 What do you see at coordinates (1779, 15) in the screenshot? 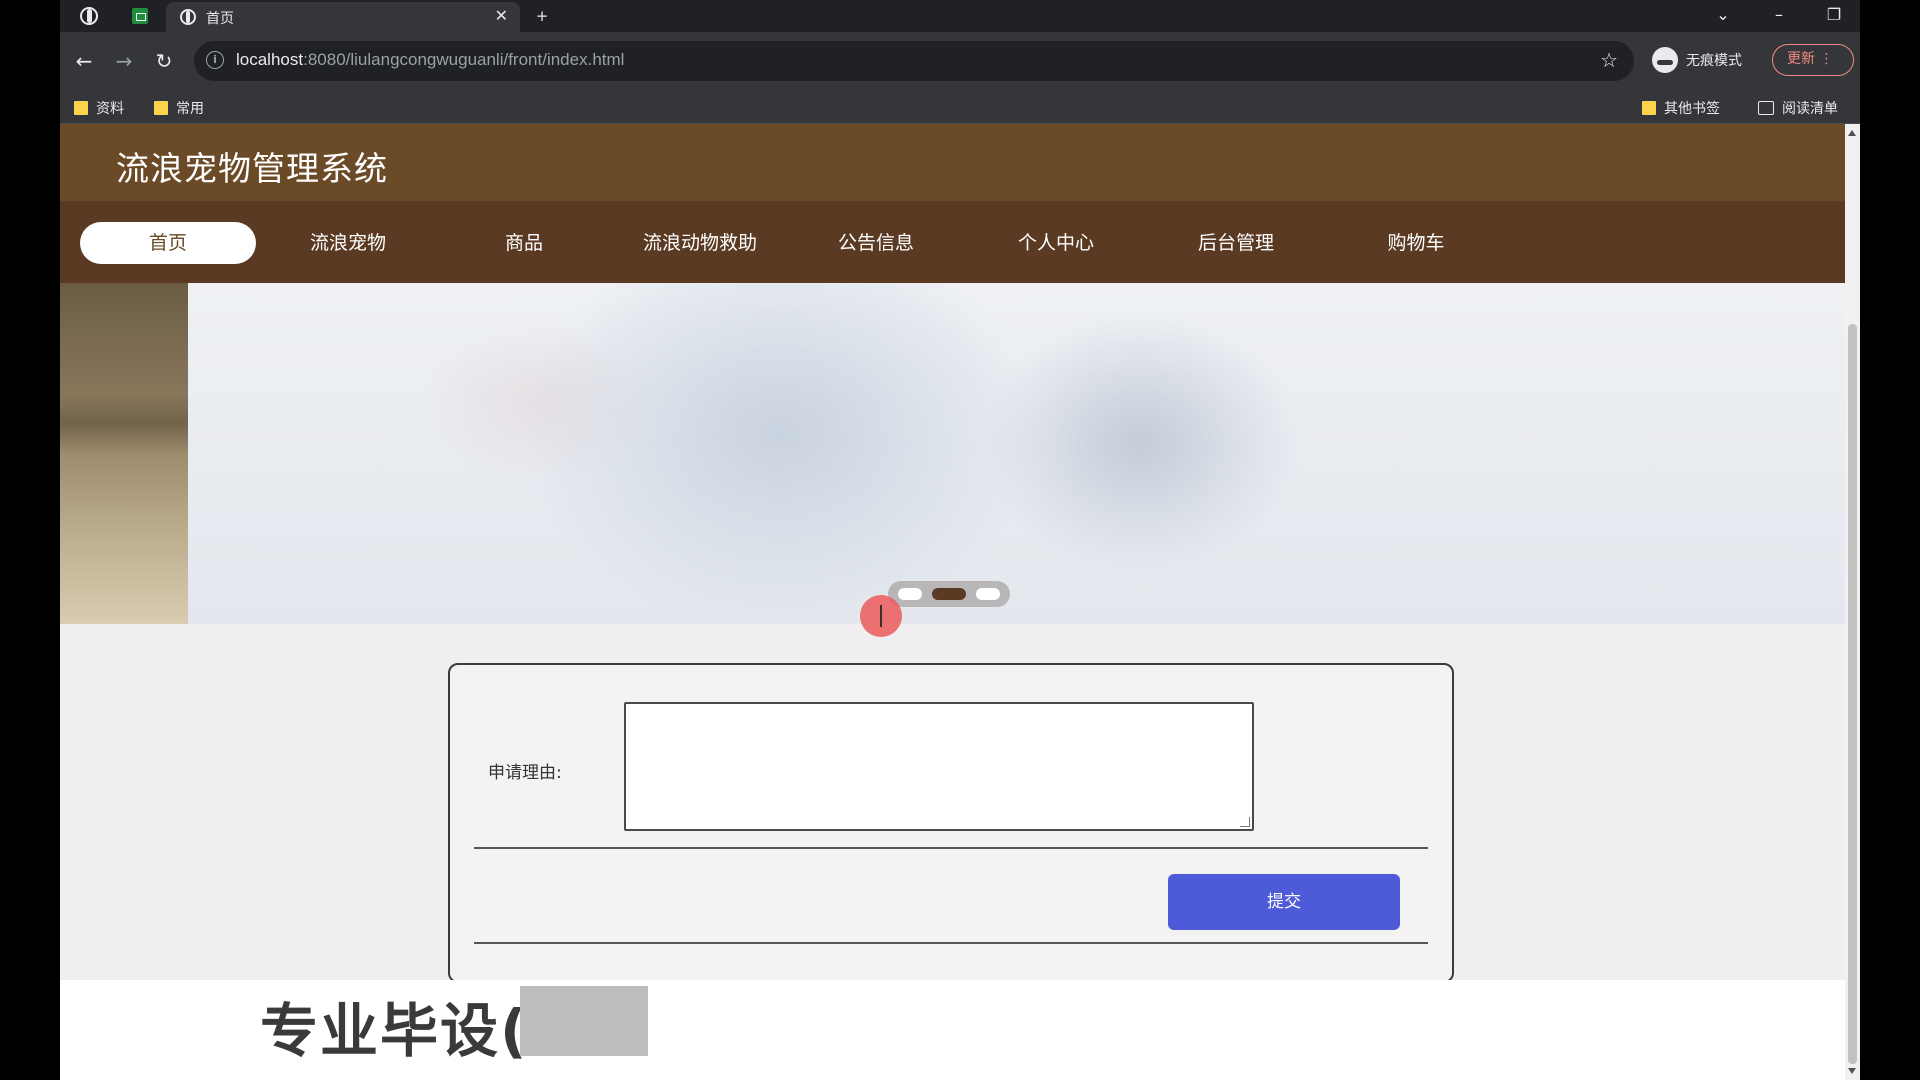
I see `minimize-icon: –` at bounding box center [1779, 15].